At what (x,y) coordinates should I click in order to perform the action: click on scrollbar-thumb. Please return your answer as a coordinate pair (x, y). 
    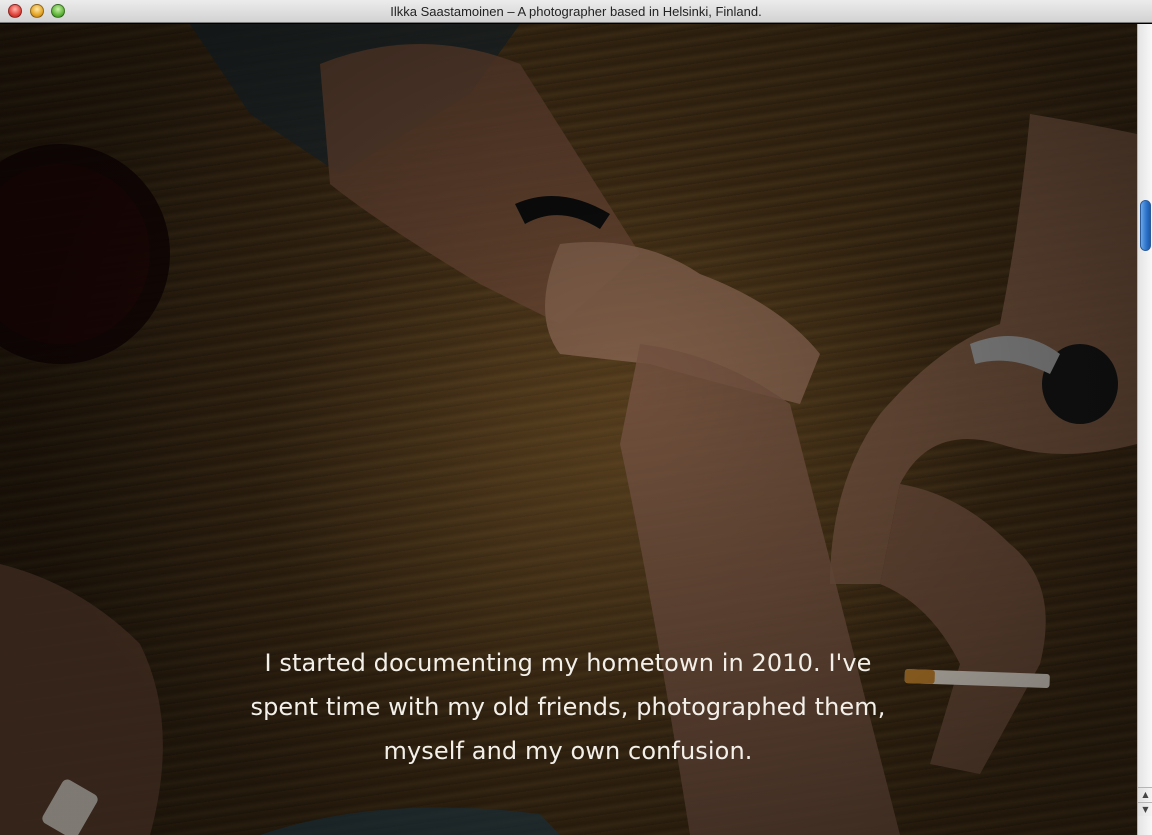
    Looking at the image, I should click on (1145, 225).